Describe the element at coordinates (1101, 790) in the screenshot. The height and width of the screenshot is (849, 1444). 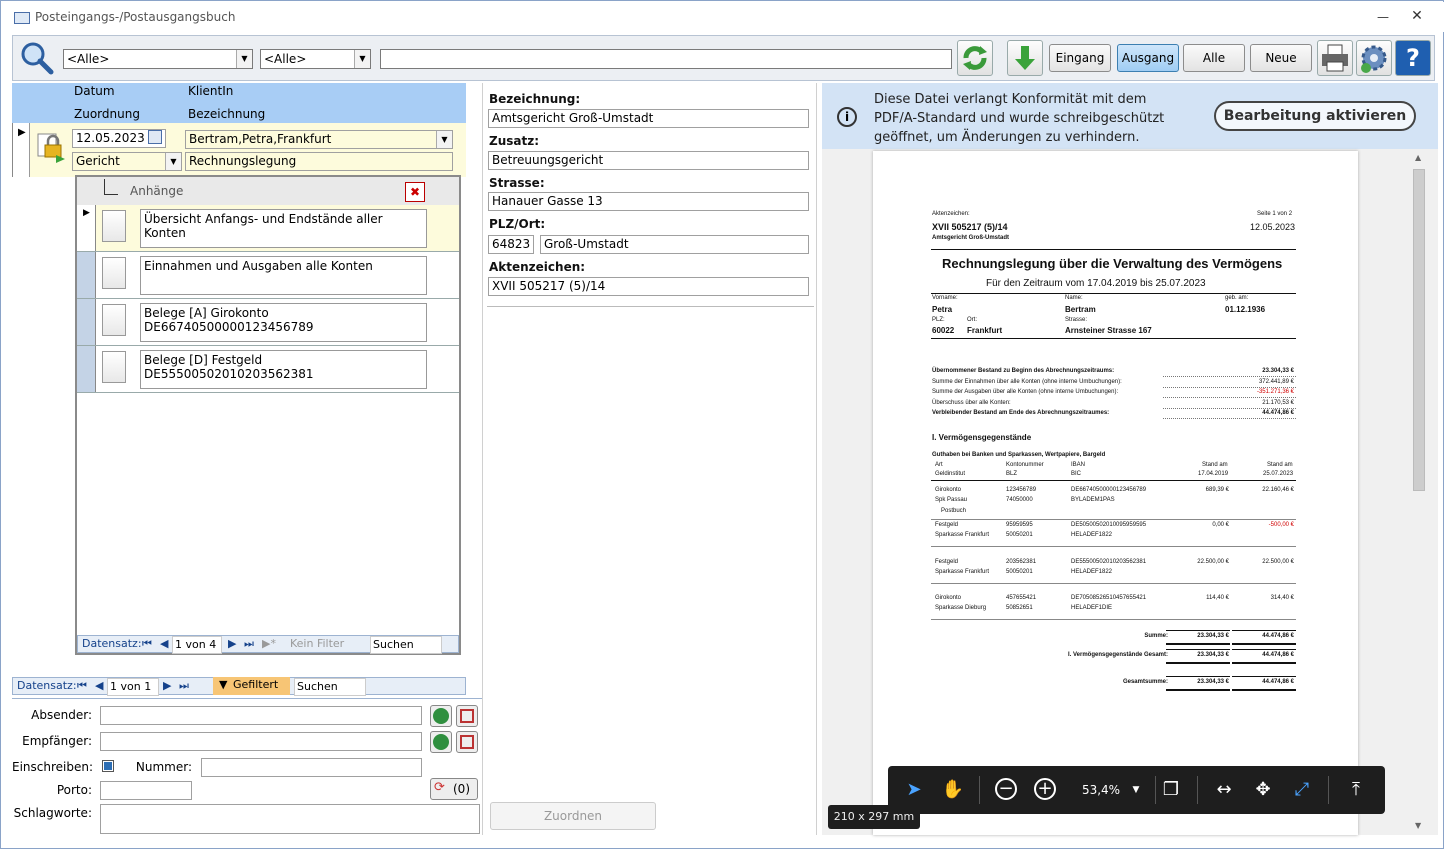
I see `zoom-level: 53,4%` at that location.